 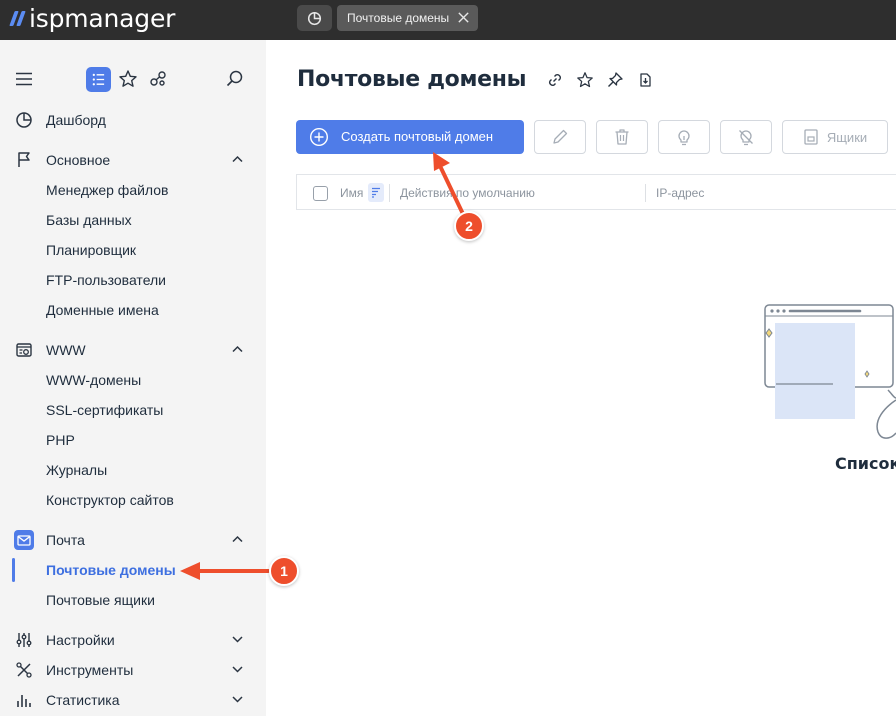 I want to click on pin-icon, so click(x=614, y=79).